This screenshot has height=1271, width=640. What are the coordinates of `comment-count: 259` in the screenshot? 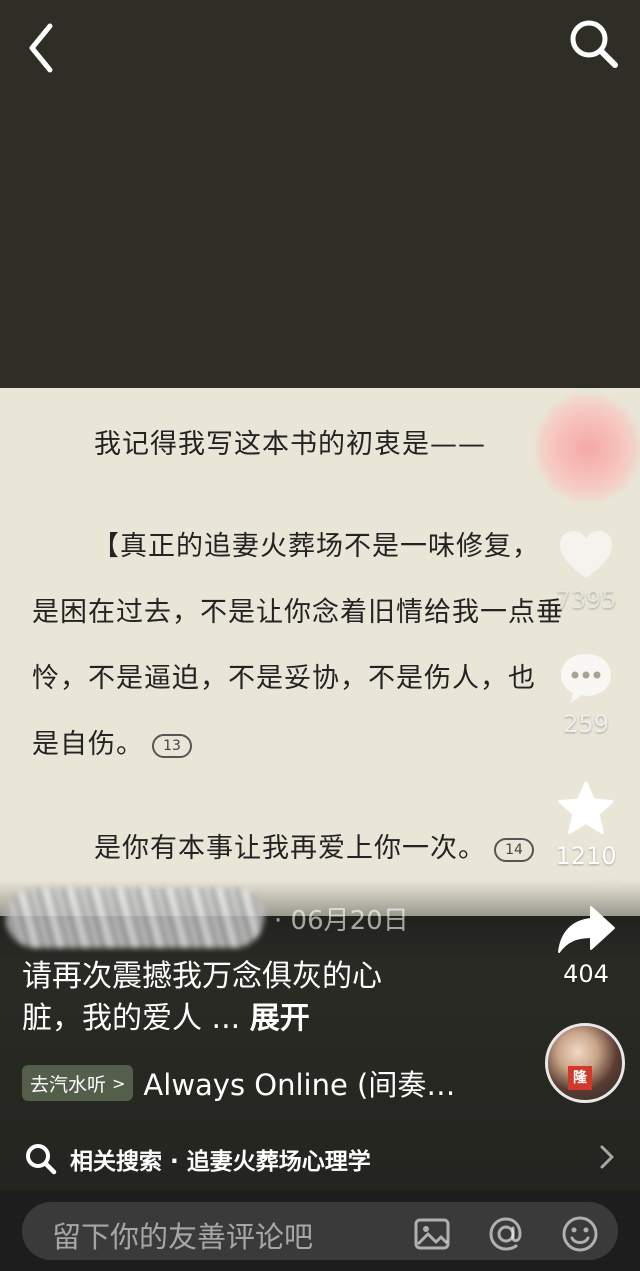 It's located at (586, 724).